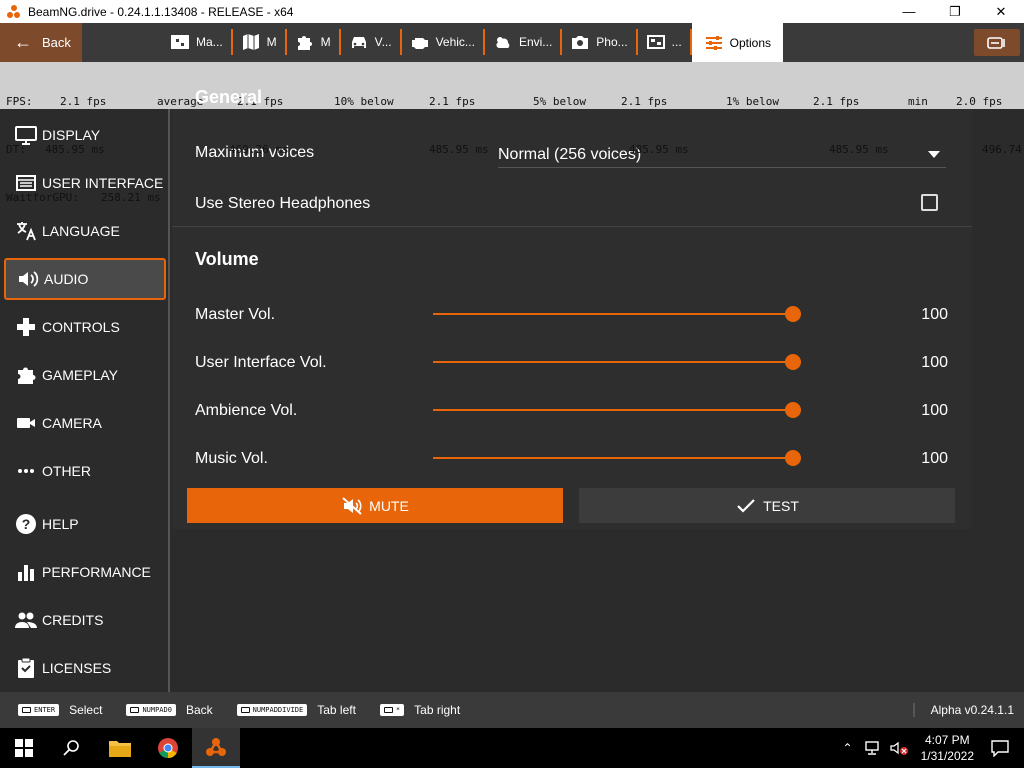  I want to click on hint-label: Tab right, so click(437, 710).